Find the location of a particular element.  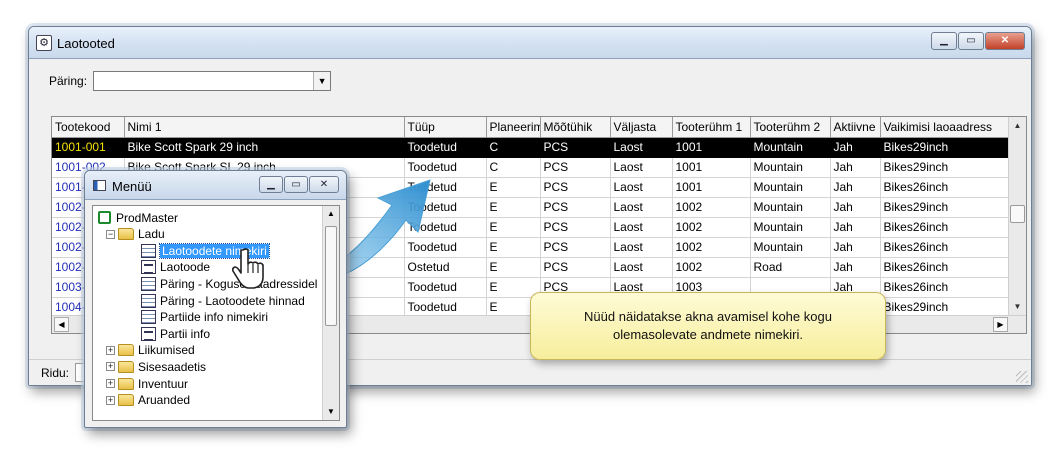

column-header: Nimi 1 is located at coordinates (264, 127).